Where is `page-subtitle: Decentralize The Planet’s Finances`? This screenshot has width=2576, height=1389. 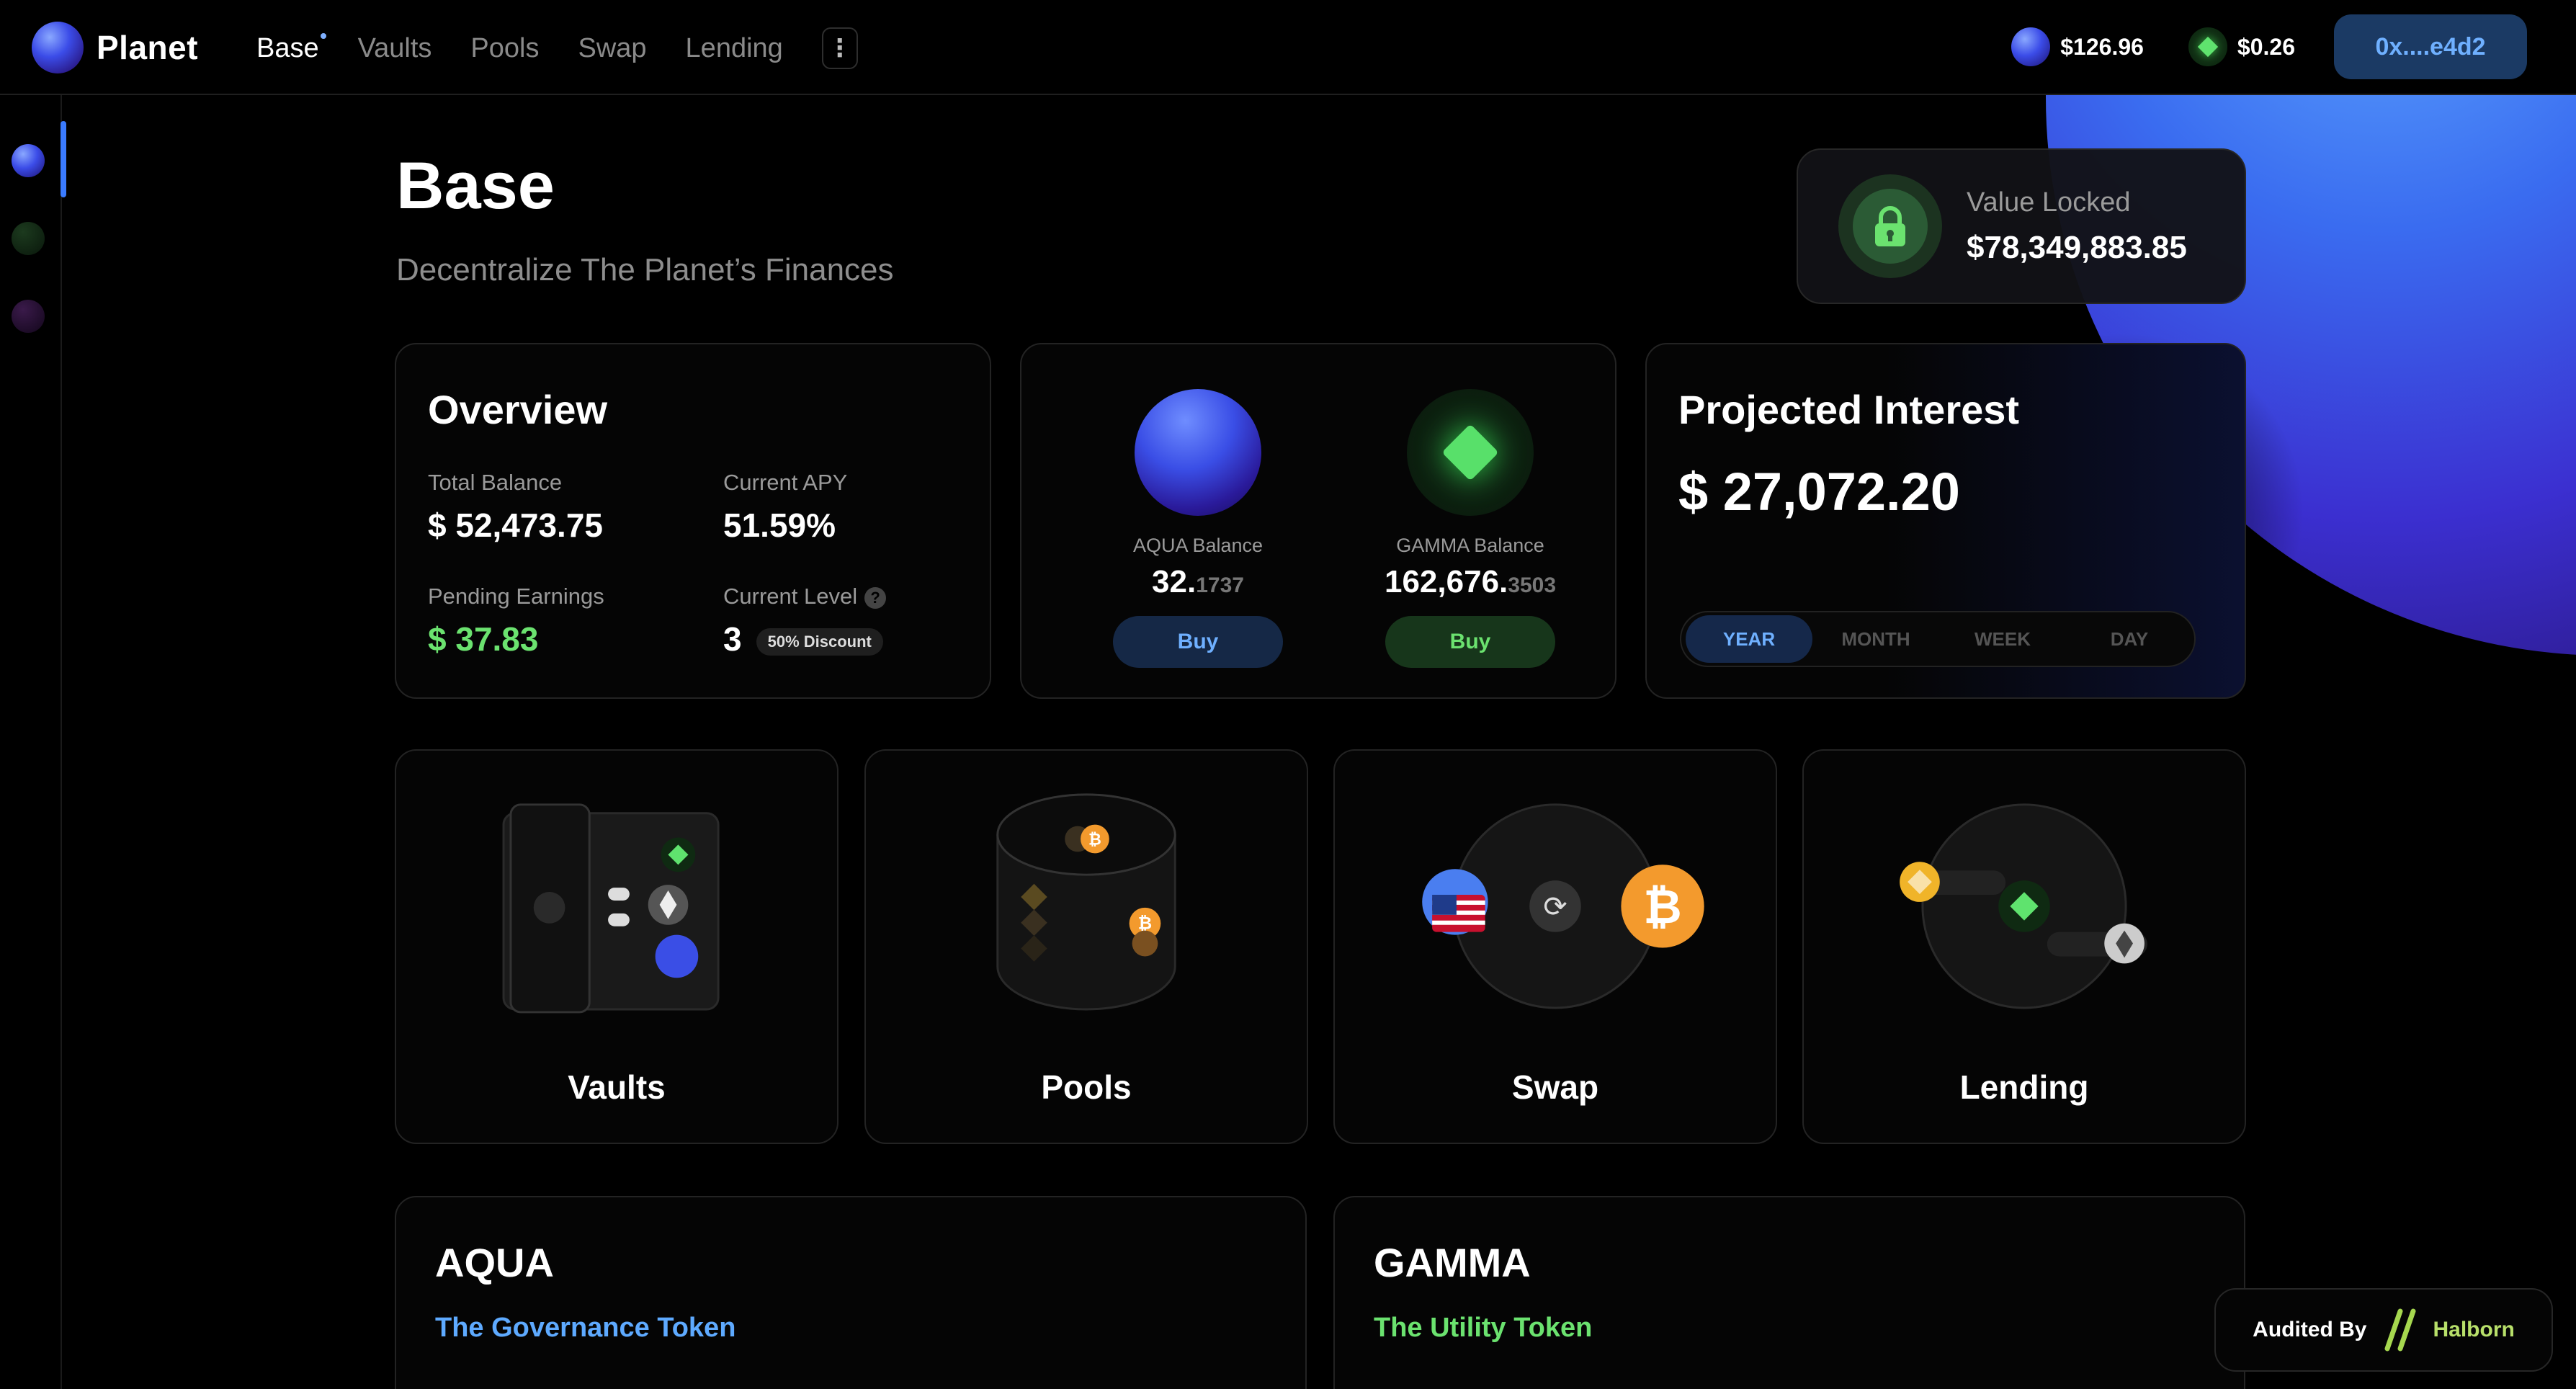
page-subtitle: Decentralize The Planet’s Finances is located at coordinates (645, 269).